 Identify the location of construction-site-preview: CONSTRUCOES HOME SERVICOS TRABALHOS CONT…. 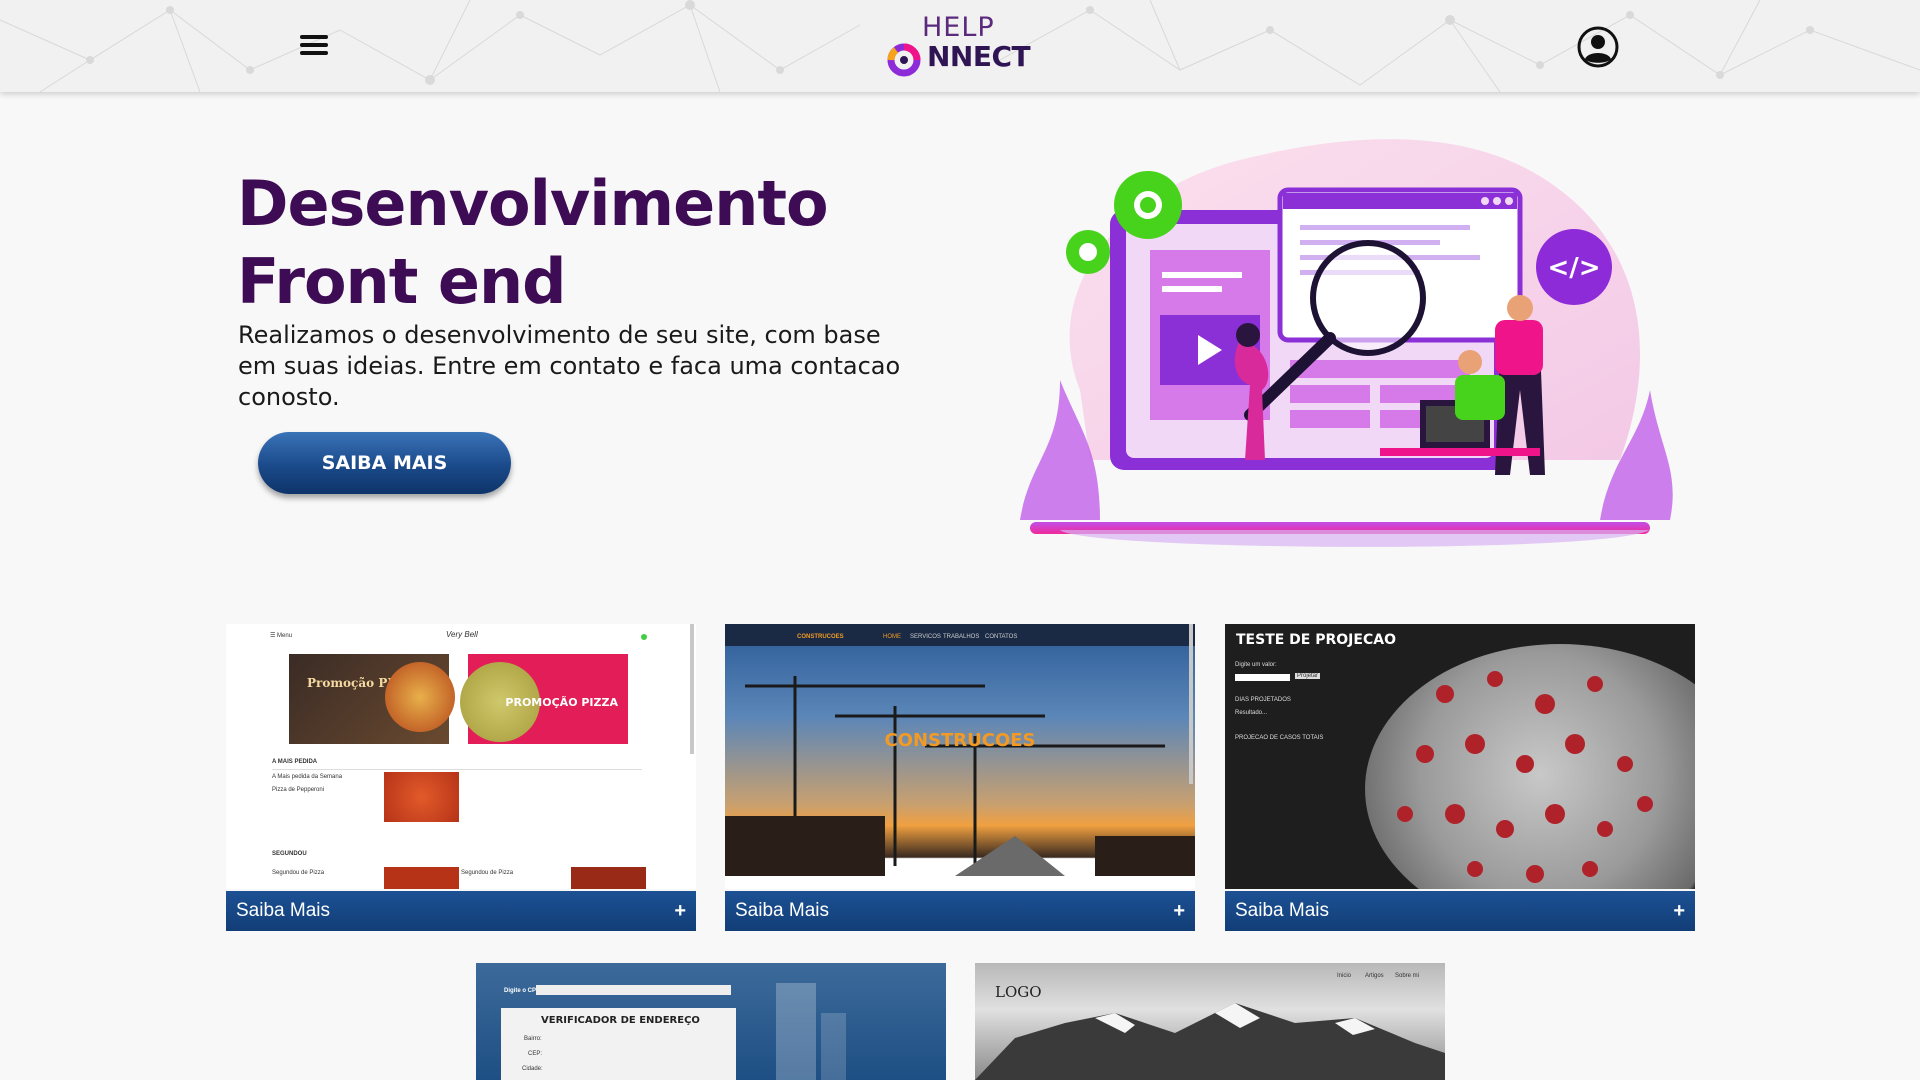
(960, 756).